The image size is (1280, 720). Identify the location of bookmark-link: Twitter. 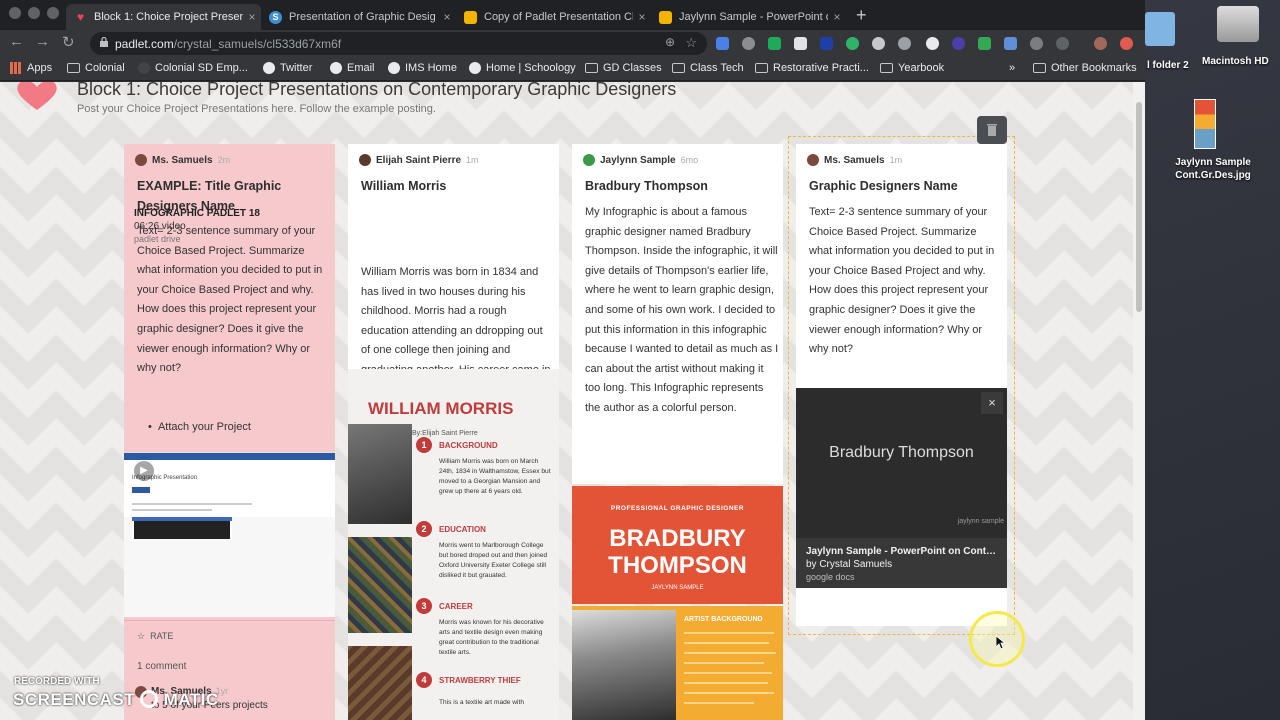
(287, 68).